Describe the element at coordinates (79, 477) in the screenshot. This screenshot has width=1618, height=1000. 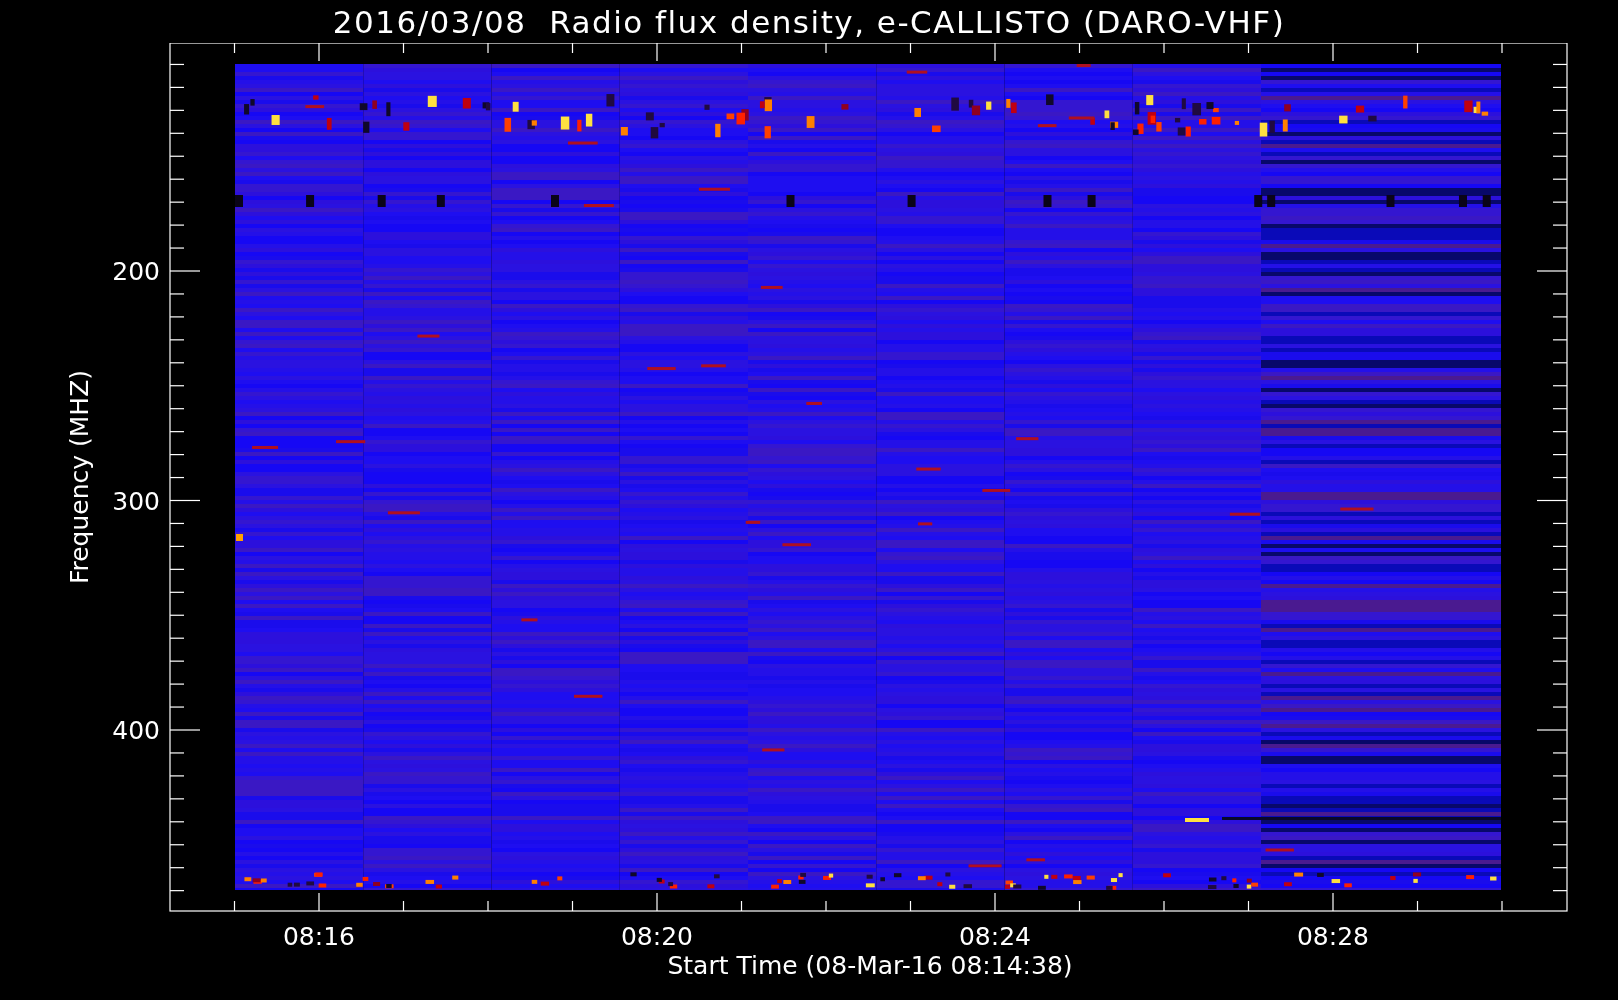
I see `axis-title: Frequency (MHZ)` at that location.